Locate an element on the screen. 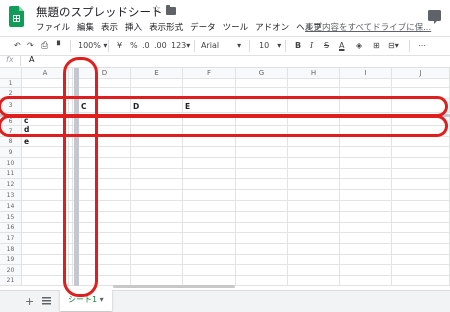 Image resolution: width=450 pixels, height=312 pixels. document-title: 無題のスプレッドシート is located at coordinates (99, 12).